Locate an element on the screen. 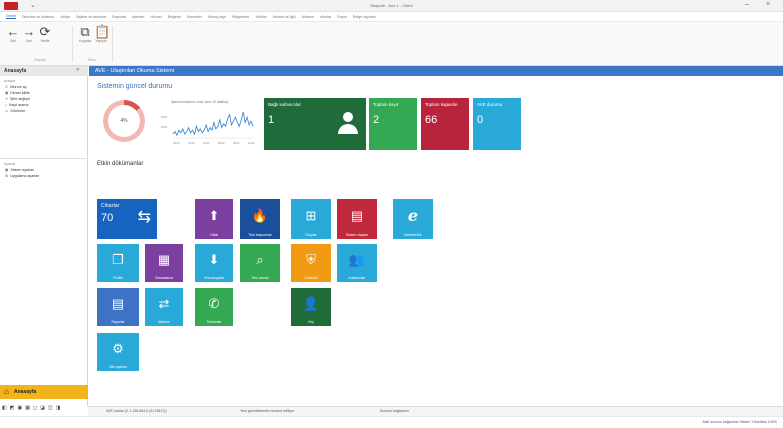 This screenshot has height=428, width=783. tile-label: Tüm başvurular is located at coordinates (260, 235).